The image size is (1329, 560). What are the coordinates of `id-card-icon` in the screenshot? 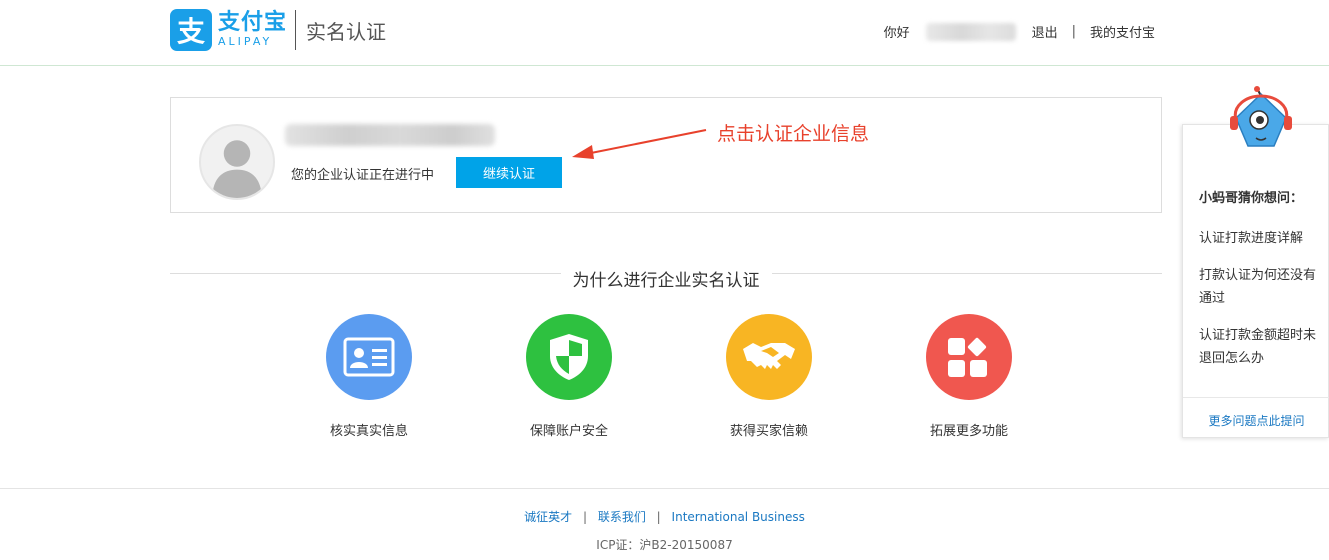 It's located at (369, 357).